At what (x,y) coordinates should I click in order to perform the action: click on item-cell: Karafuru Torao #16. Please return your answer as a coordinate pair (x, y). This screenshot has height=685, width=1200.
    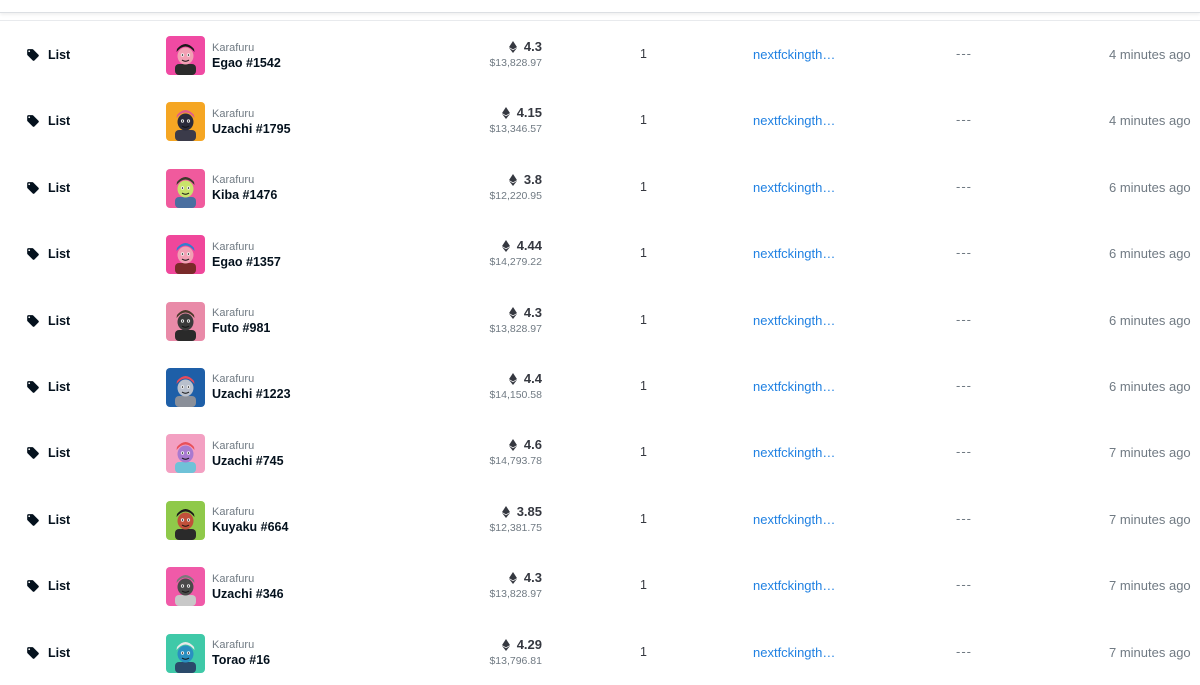
    Looking at the image, I should click on (218, 653).